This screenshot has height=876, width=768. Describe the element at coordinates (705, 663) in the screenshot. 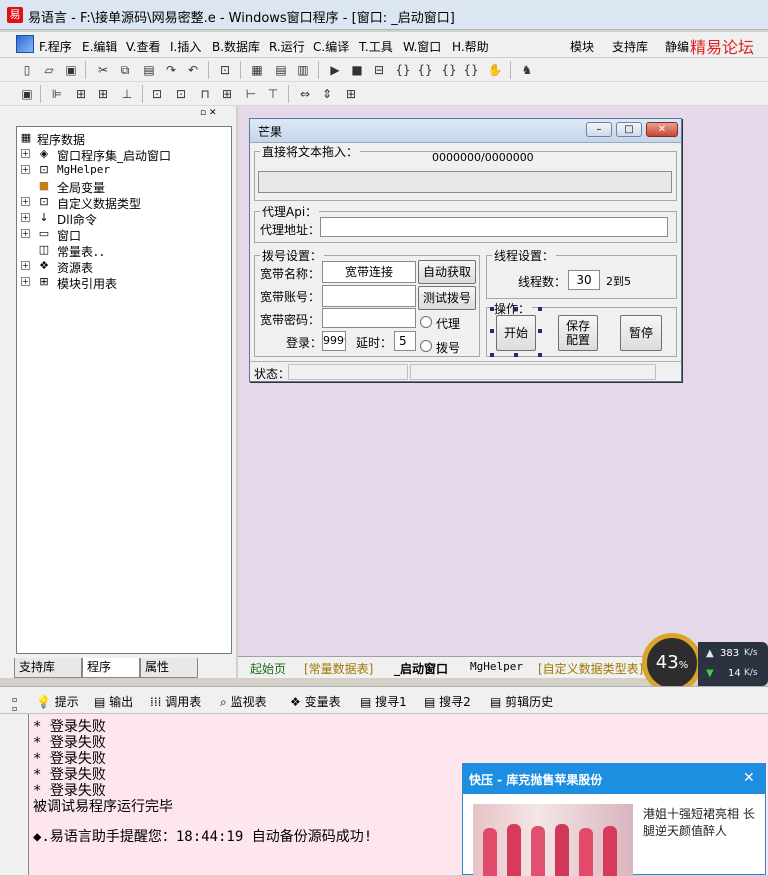

I see `network-speed-widget: 43% ▲ 383 K/s ▼ 14 K/s` at that location.